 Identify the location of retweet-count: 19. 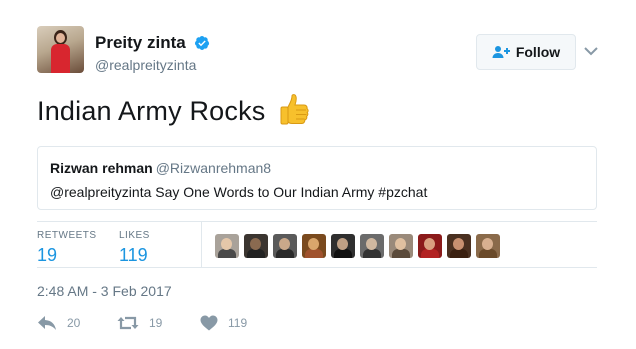
(156, 323).